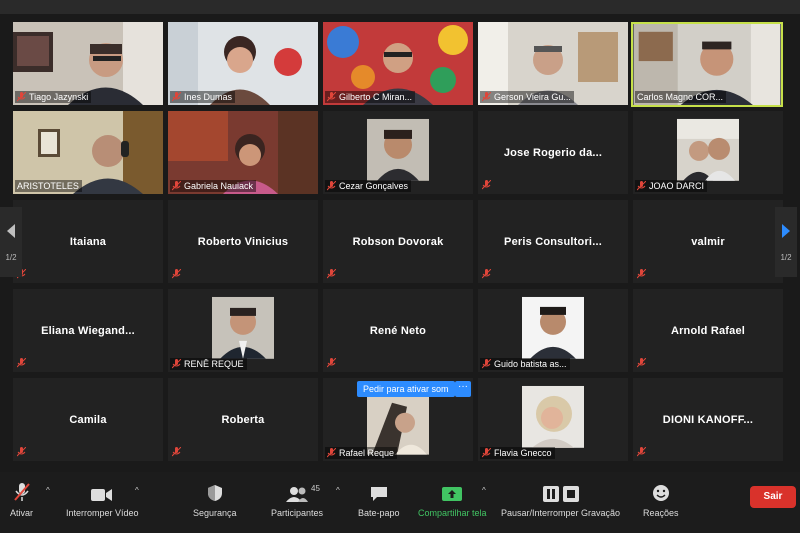  I want to click on next-page-button: 1/2, so click(786, 242).